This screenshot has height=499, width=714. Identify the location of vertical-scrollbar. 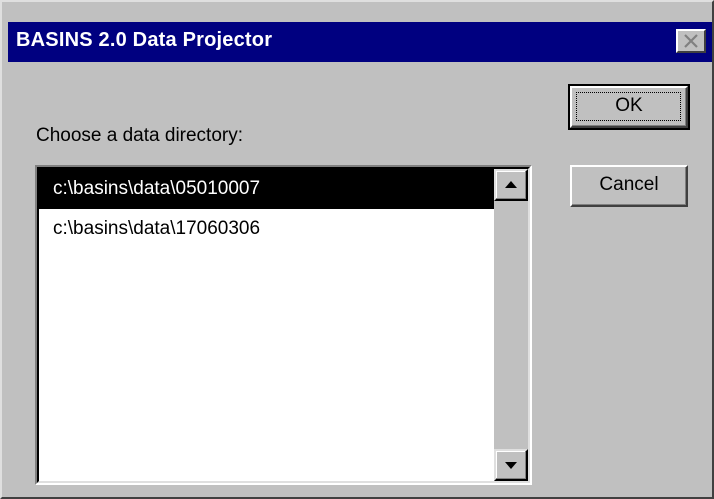
(511, 325).